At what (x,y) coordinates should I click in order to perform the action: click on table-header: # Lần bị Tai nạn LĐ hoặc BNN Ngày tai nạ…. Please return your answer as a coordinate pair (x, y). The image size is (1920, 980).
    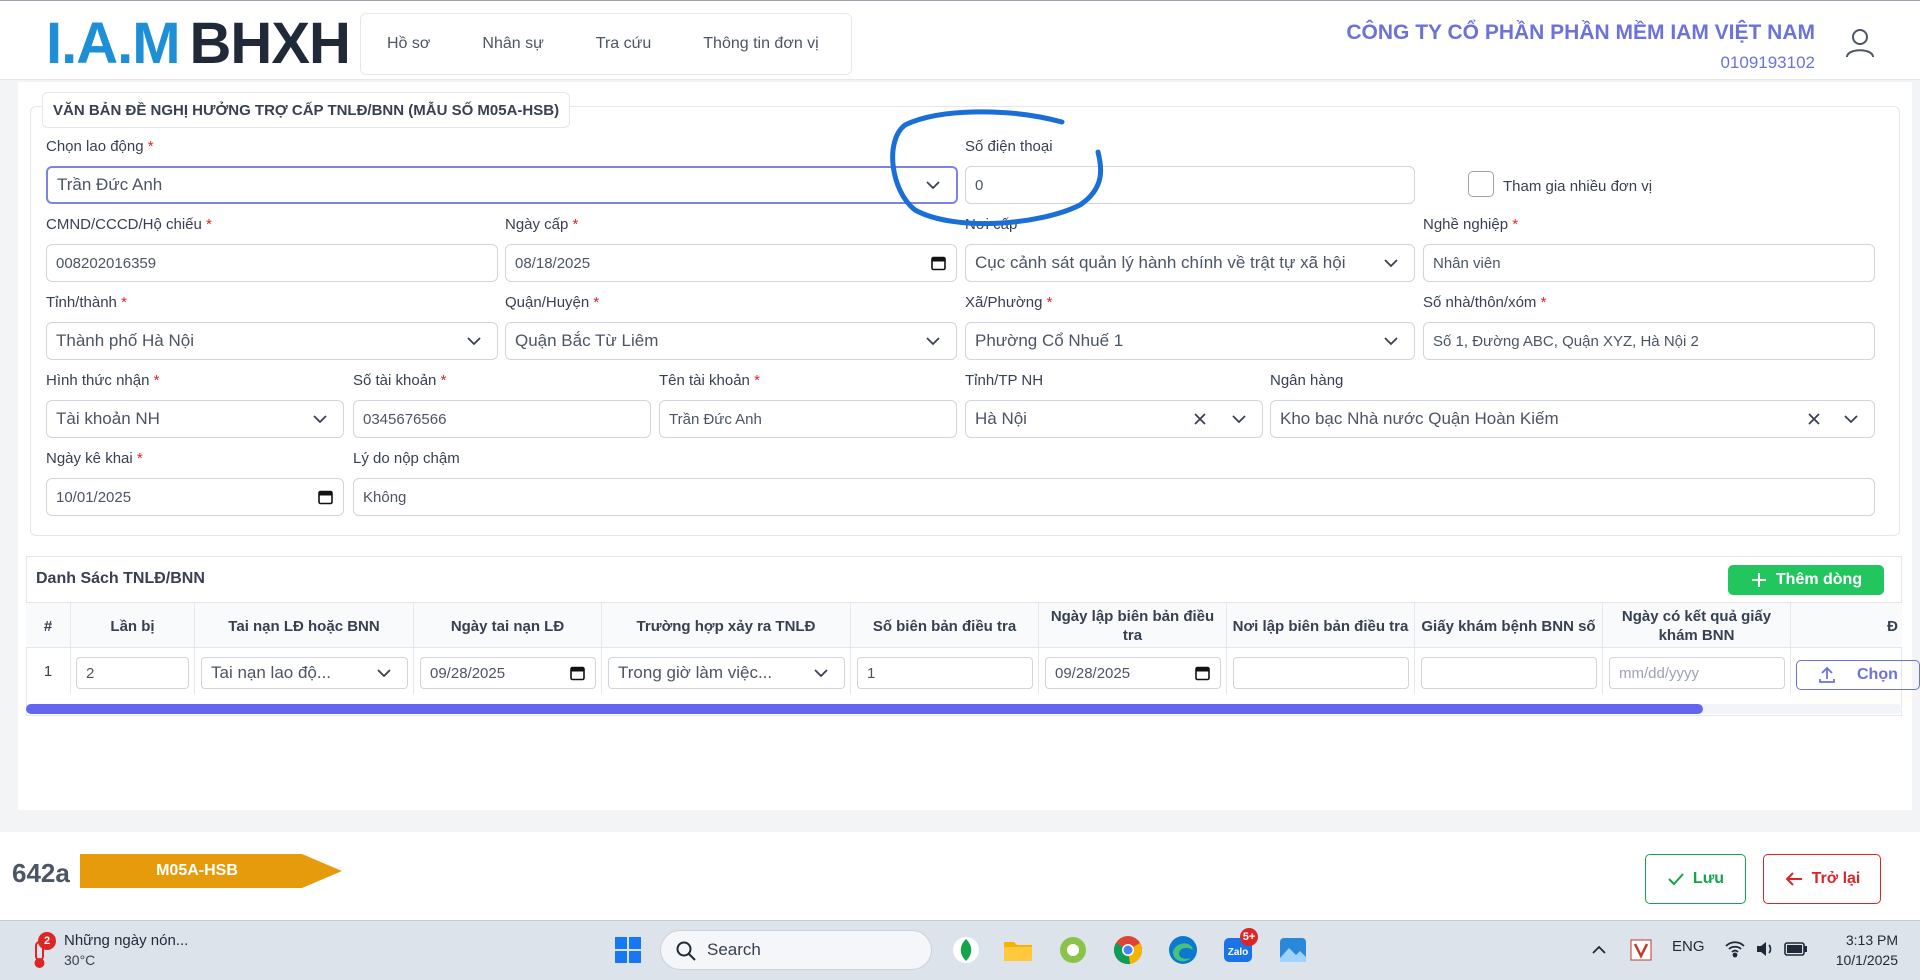
    Looking at the image, I should click on (964, 625).